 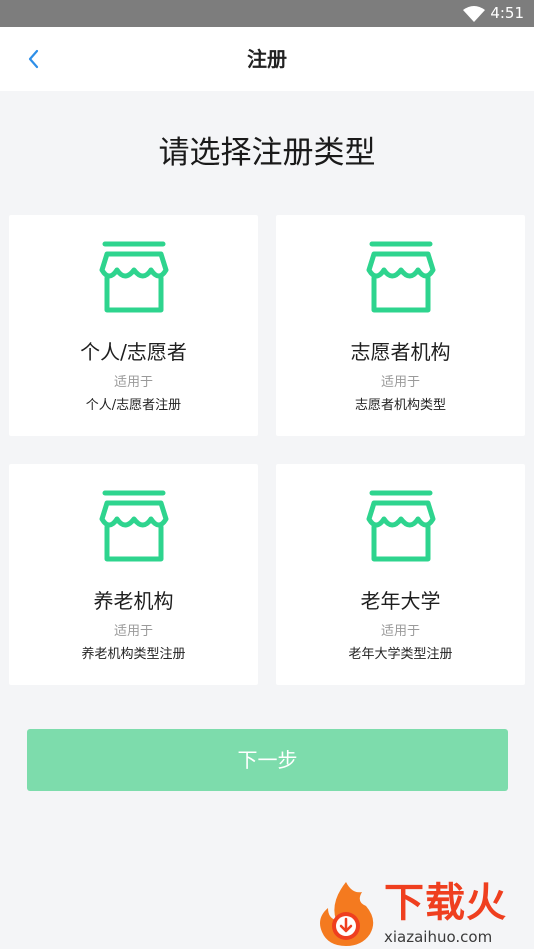 I want to click on type-name: 志愿者机构, so click(x=400, y=352).